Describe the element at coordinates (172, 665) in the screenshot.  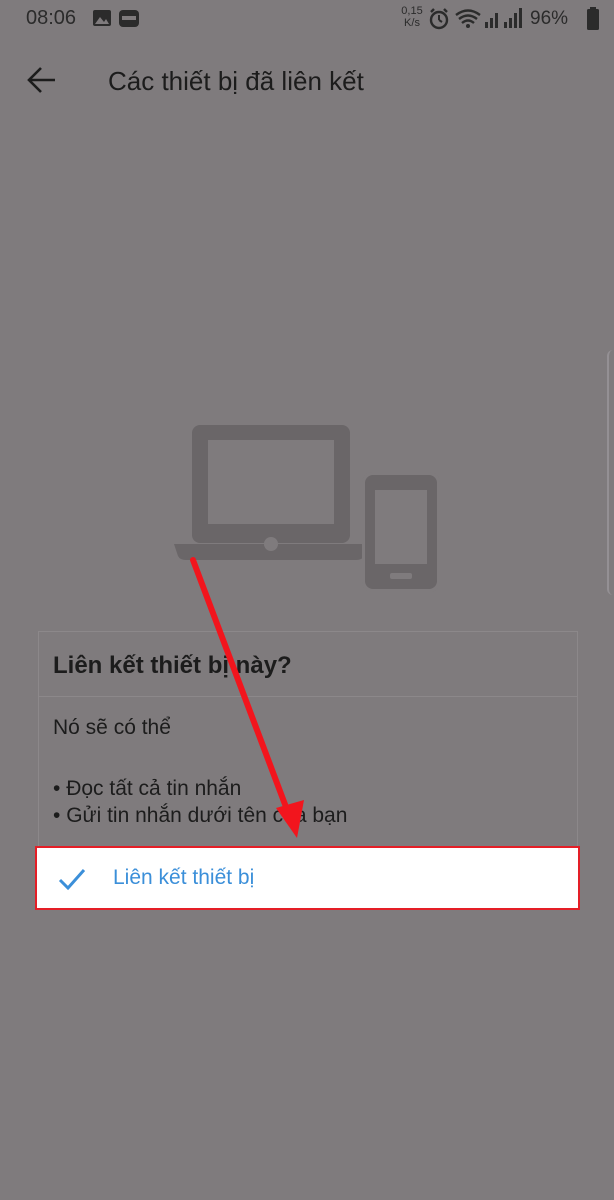
I see `dialog-title: Liên kết thiết bị này?` at that location.